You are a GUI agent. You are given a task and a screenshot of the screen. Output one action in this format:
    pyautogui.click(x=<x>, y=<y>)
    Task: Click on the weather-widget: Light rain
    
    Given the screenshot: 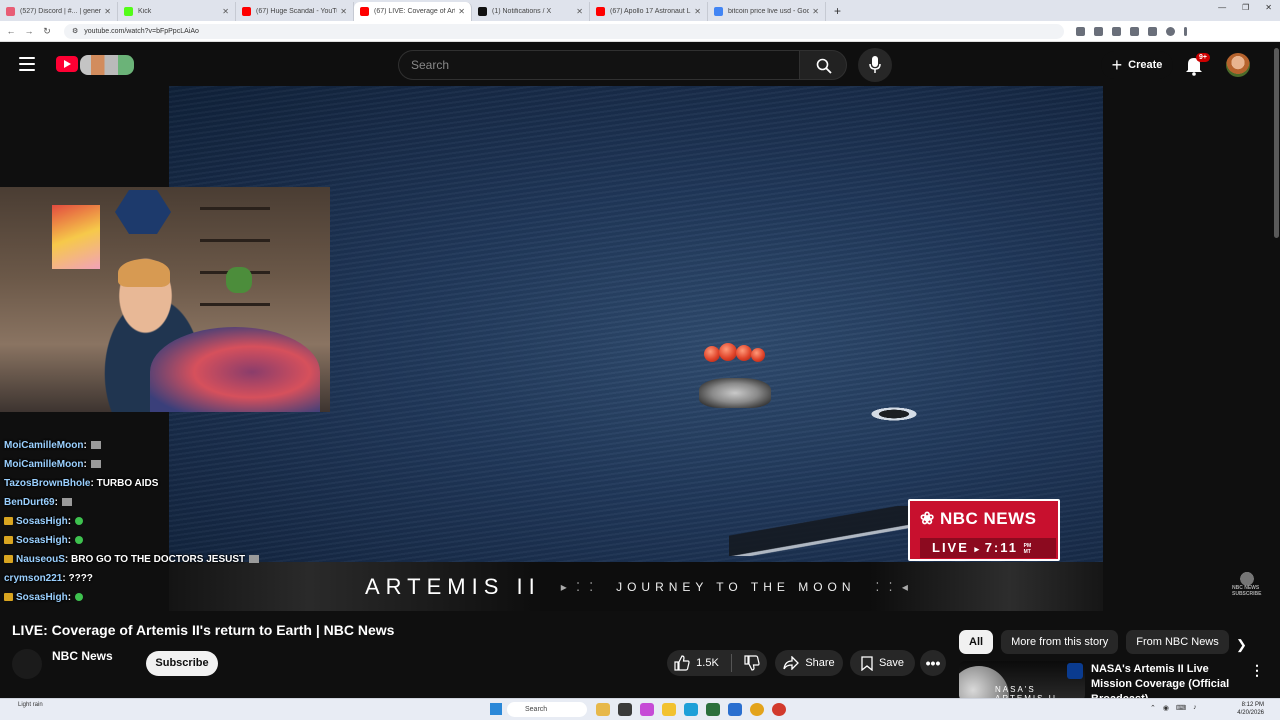 What is the action you would take?
    pyautogui.click(x=30, y=705)
    